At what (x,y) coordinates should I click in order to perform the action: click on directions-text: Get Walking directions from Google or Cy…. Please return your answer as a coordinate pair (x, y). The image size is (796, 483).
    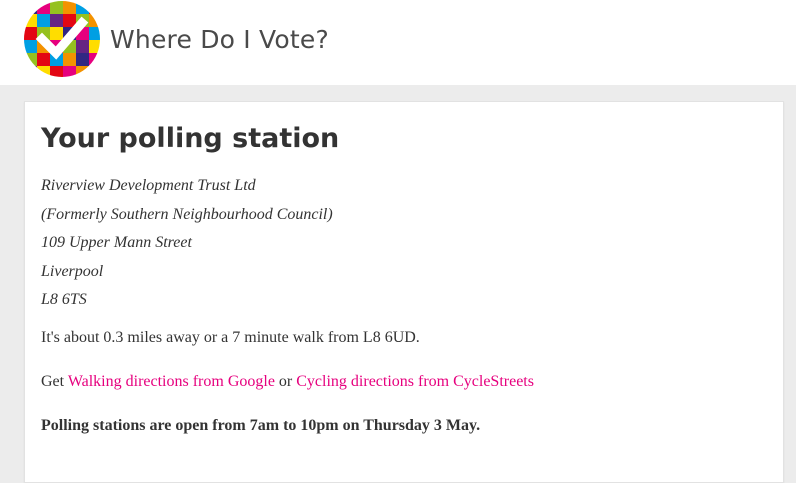
    Looking at the image, I should click on (404, 382).